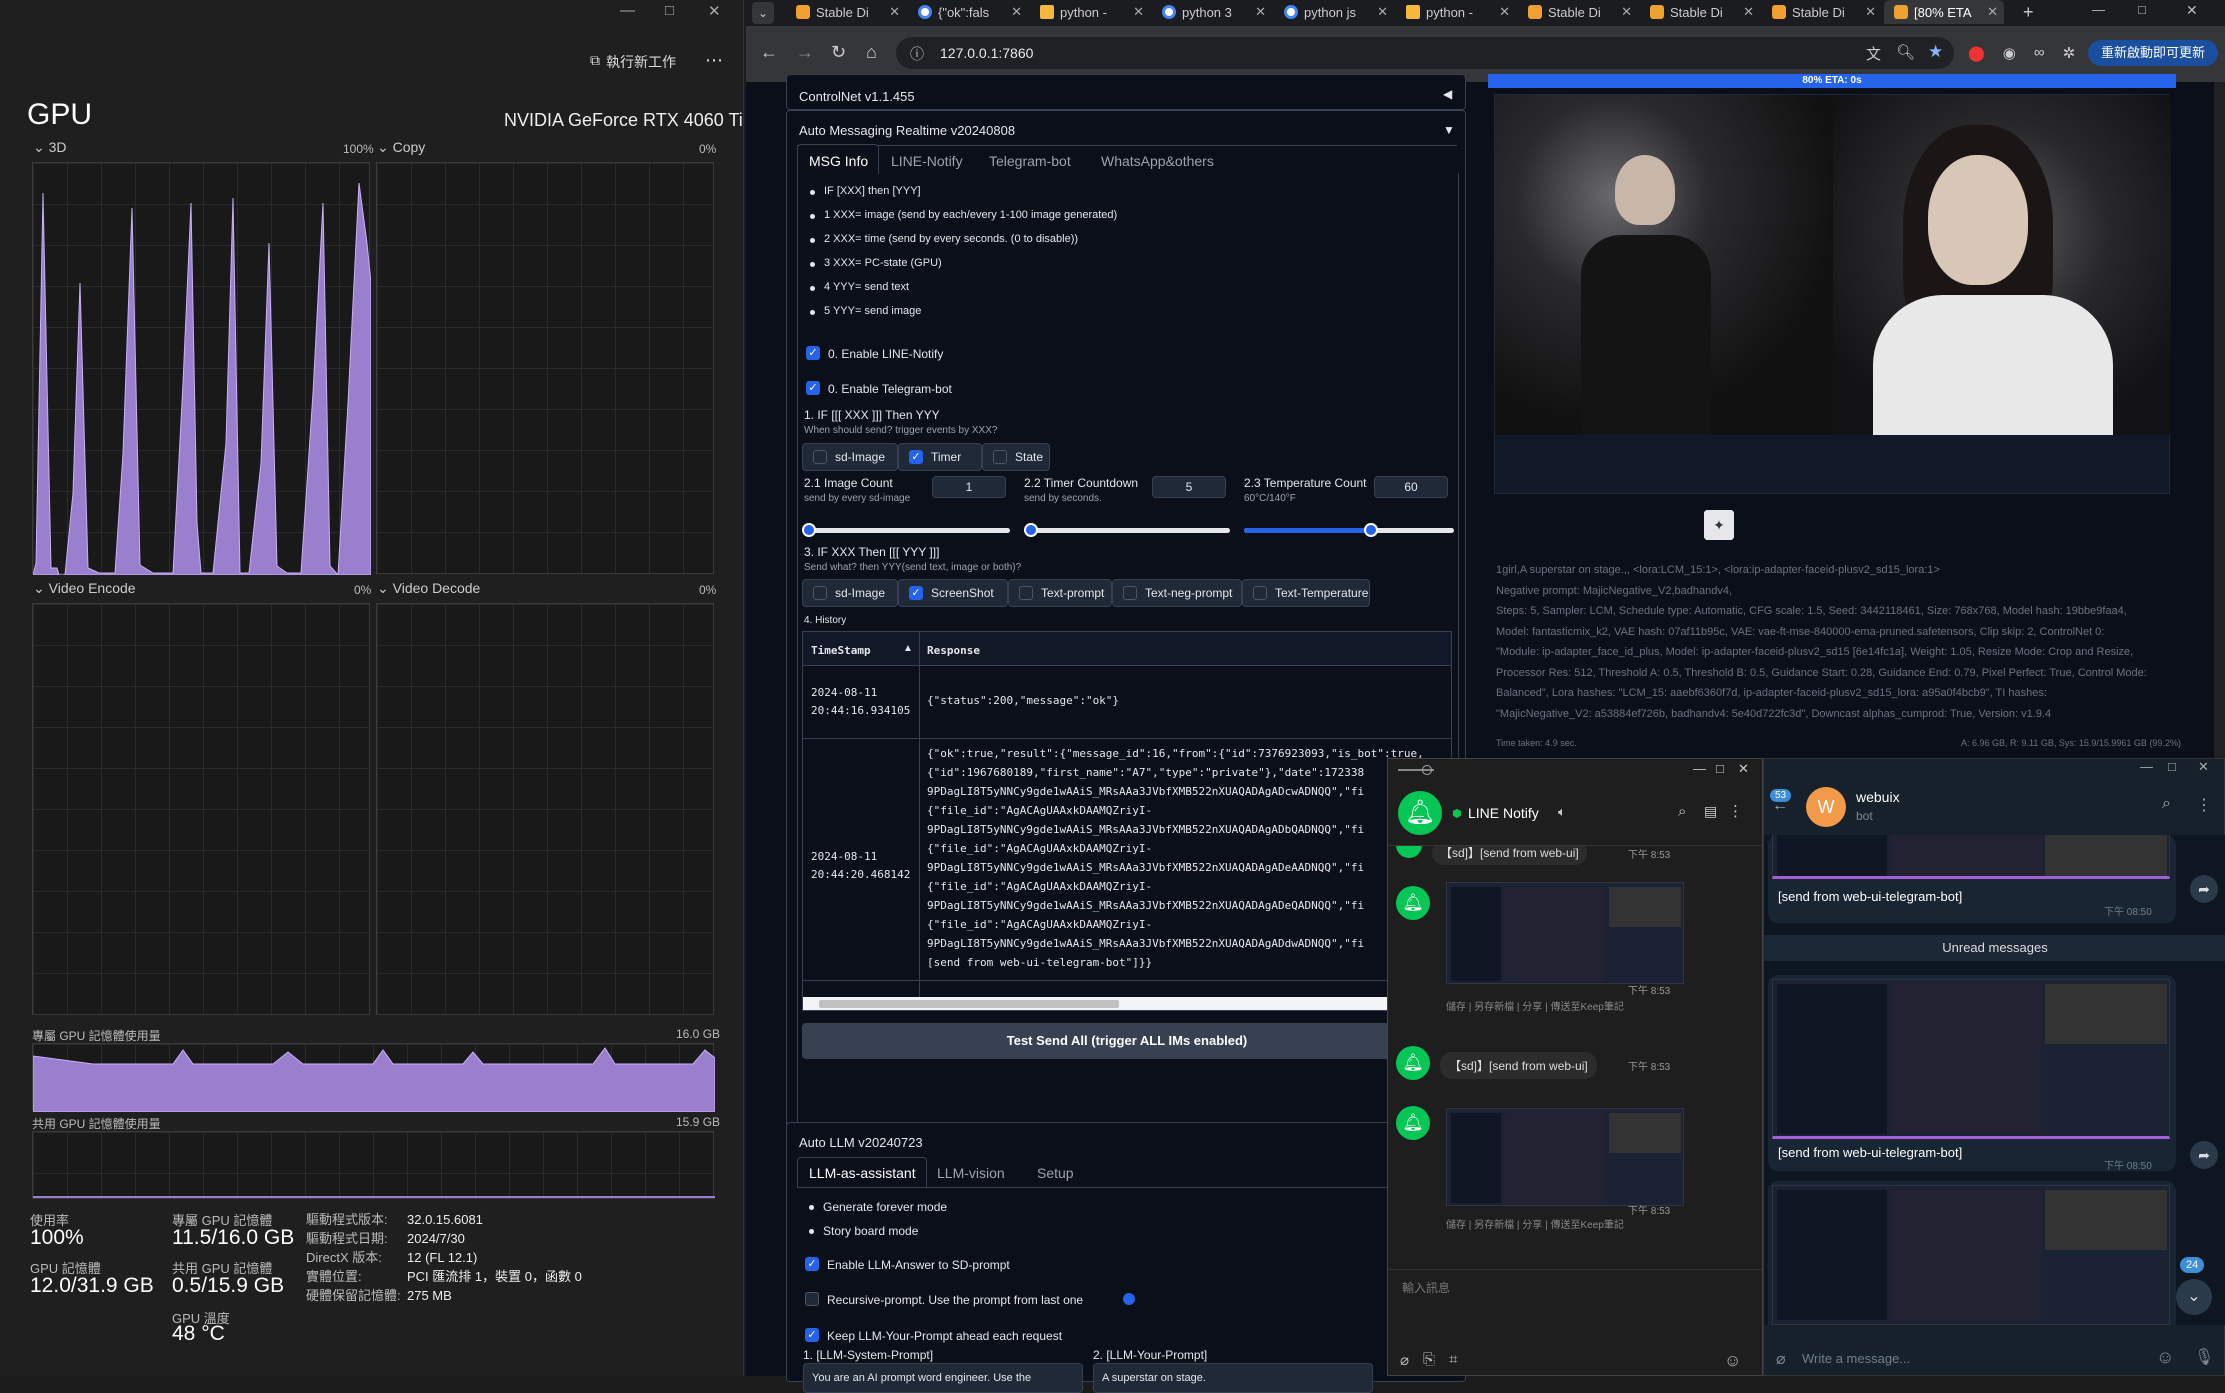  Describe the element at coordinates (1157, 161) in the screenshot. I see `tab-whatsapp: WhatsApp&others` at that location.